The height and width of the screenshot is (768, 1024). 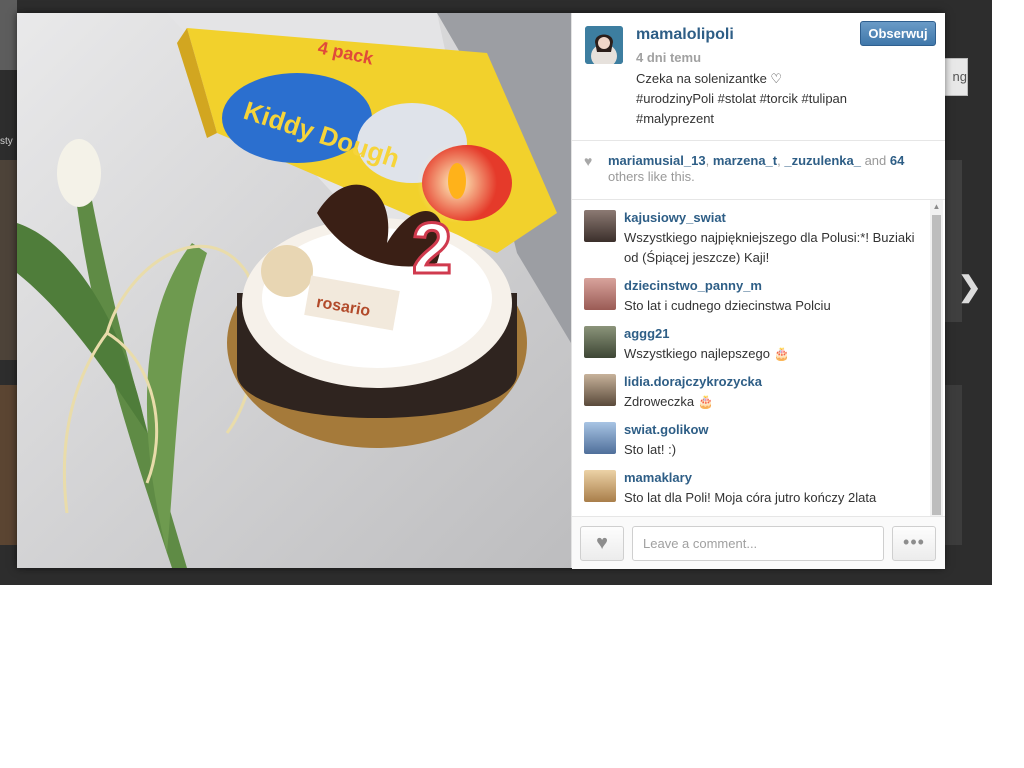 I want to click on comment-text: Sto lat i cudnego dziecinstwa Polciu, so click(x=727, y=305).